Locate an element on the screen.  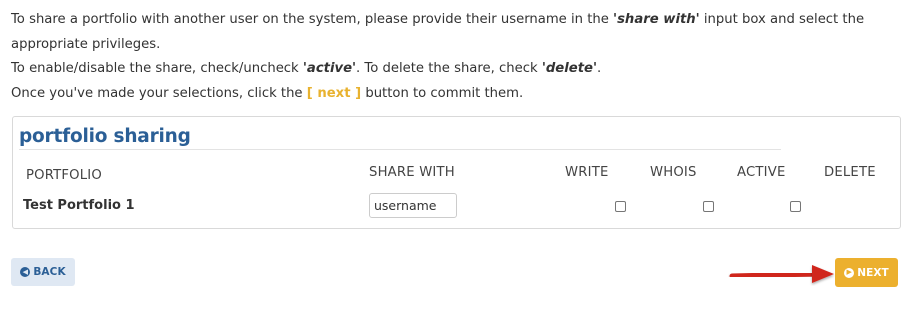
write-checkbox is located at coordinates (620, 206).